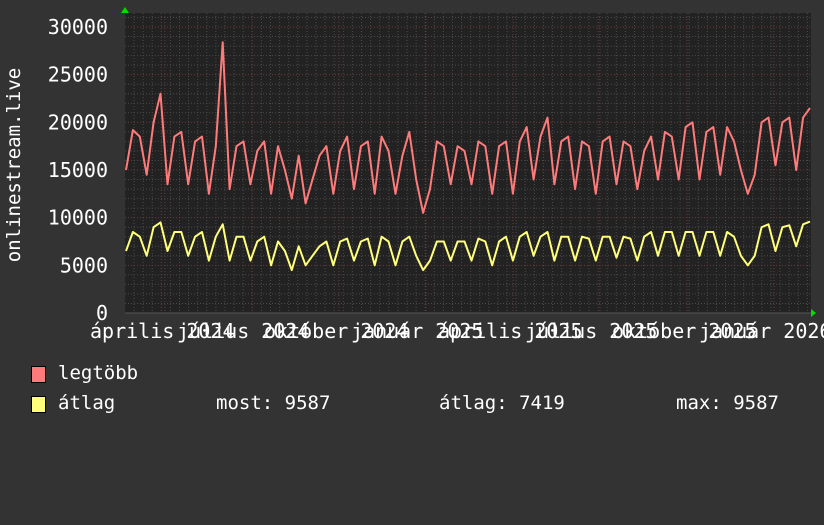 The width and height of the screenshot is (824, 525). Describe the element at coordinates (125, 10) in the screenshot. I see `y-axis-arrow-icon` at that location.